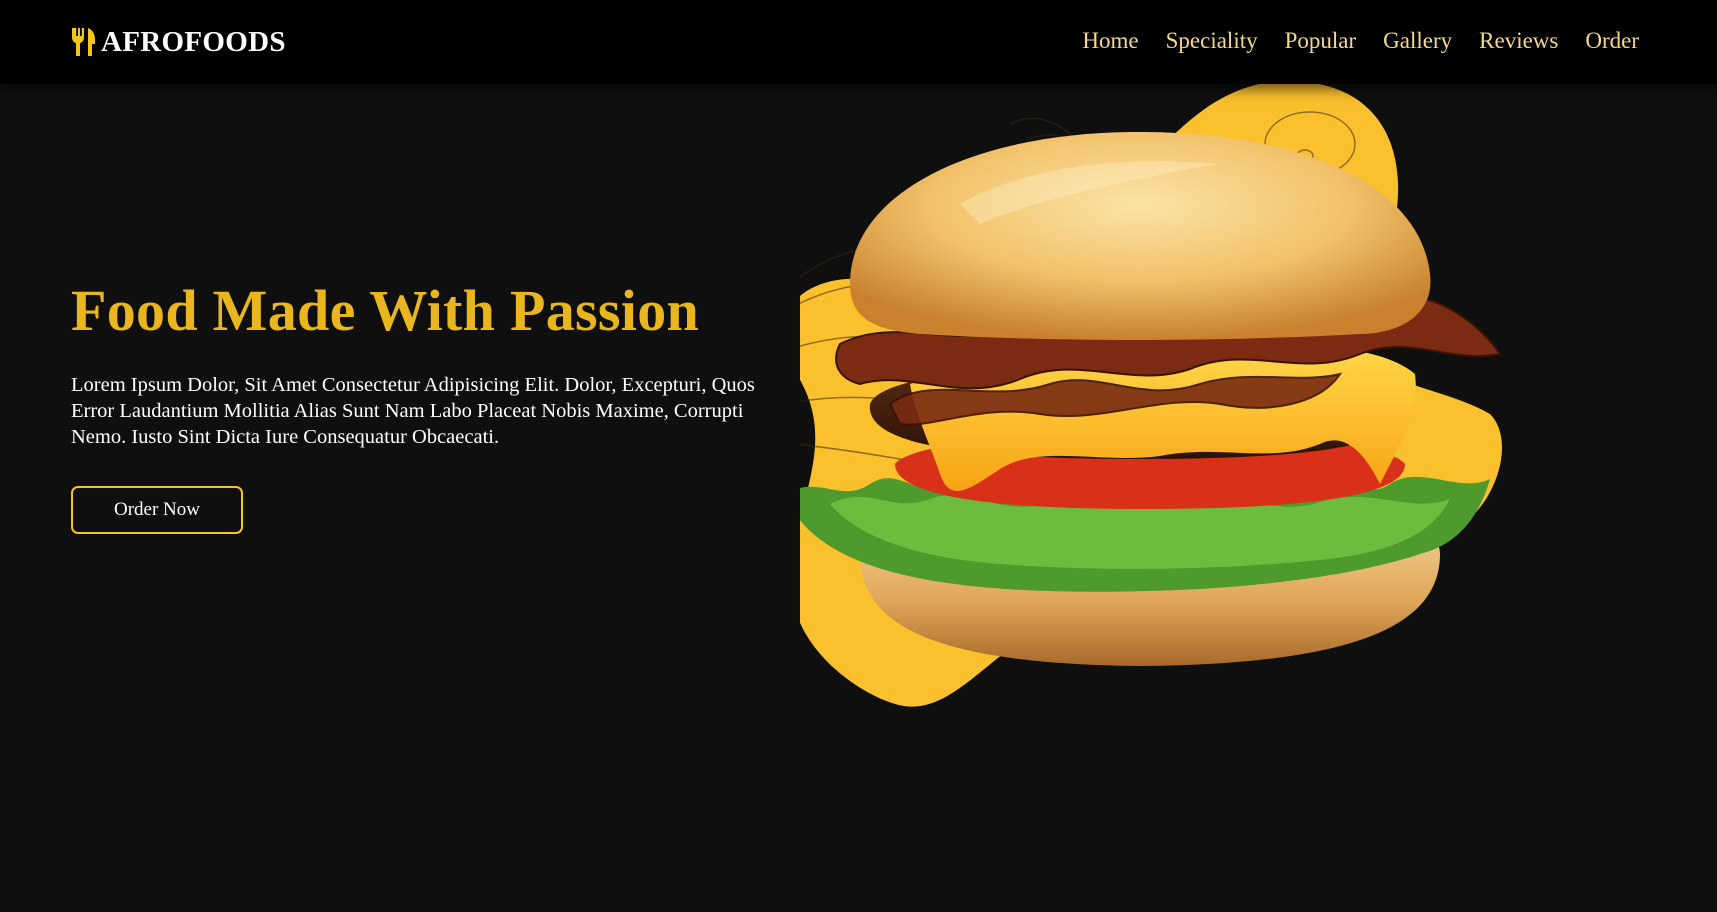  Describe the element at coordinates (1518, 41) in the screenshot. I see `nav-reviews: Reviews` at that location.